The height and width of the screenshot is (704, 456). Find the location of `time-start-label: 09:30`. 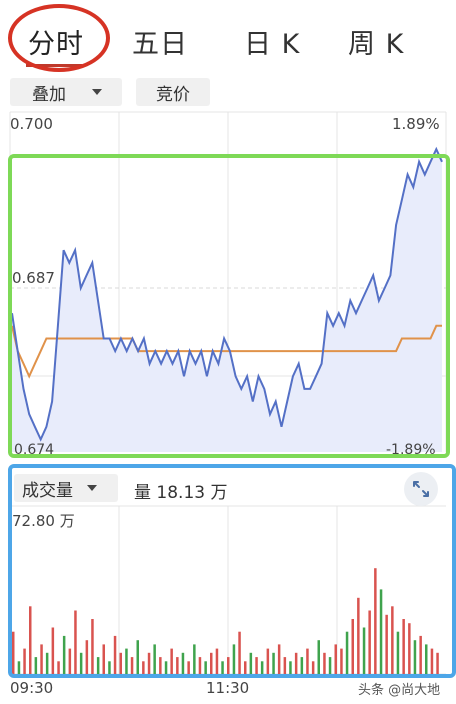

time-start-label: 09:30 is located at coordinates (32, 688).